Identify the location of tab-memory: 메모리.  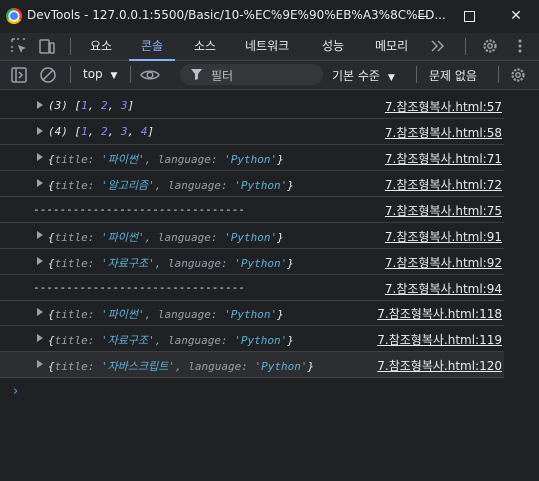
(391, 46).